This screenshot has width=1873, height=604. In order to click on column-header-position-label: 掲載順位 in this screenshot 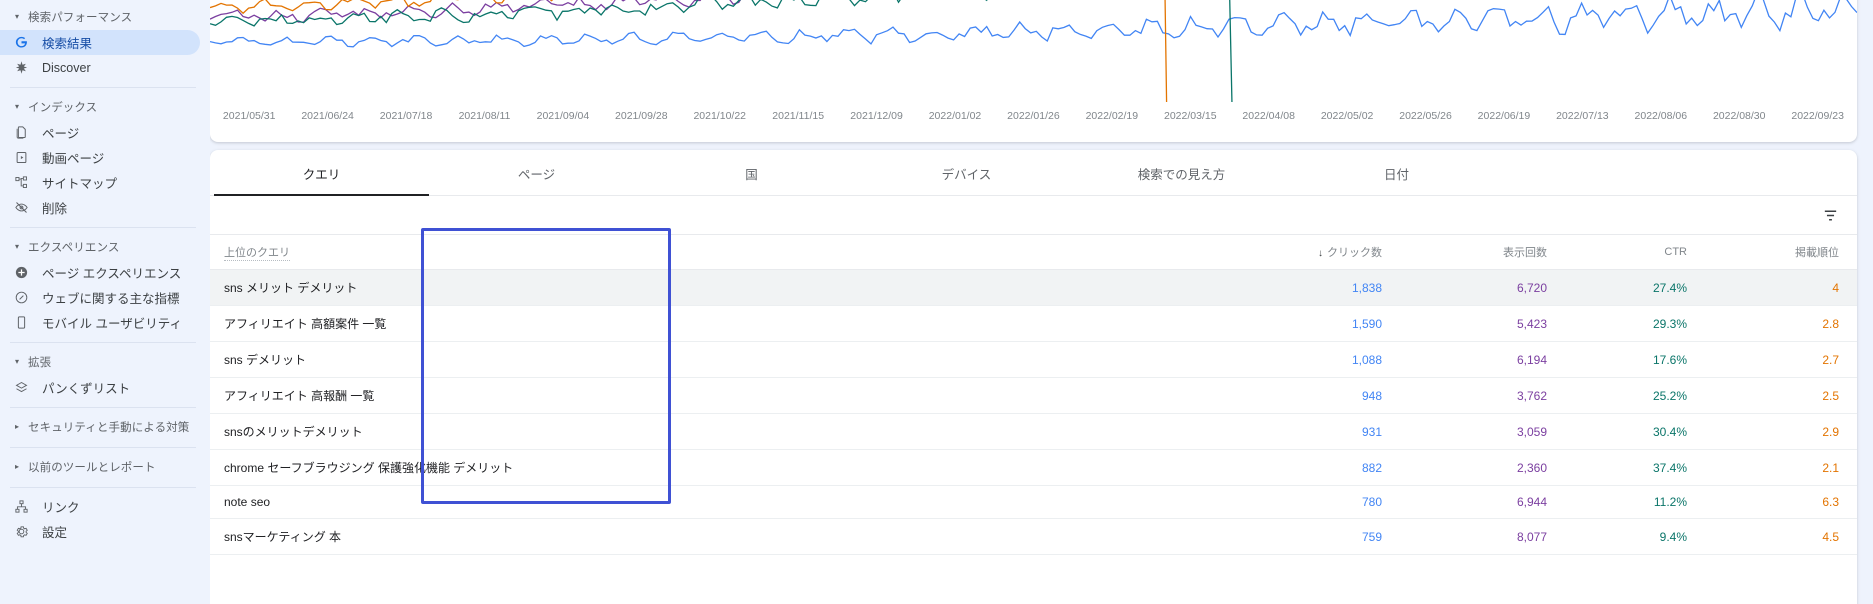, I will do `click(1817, 253)`.